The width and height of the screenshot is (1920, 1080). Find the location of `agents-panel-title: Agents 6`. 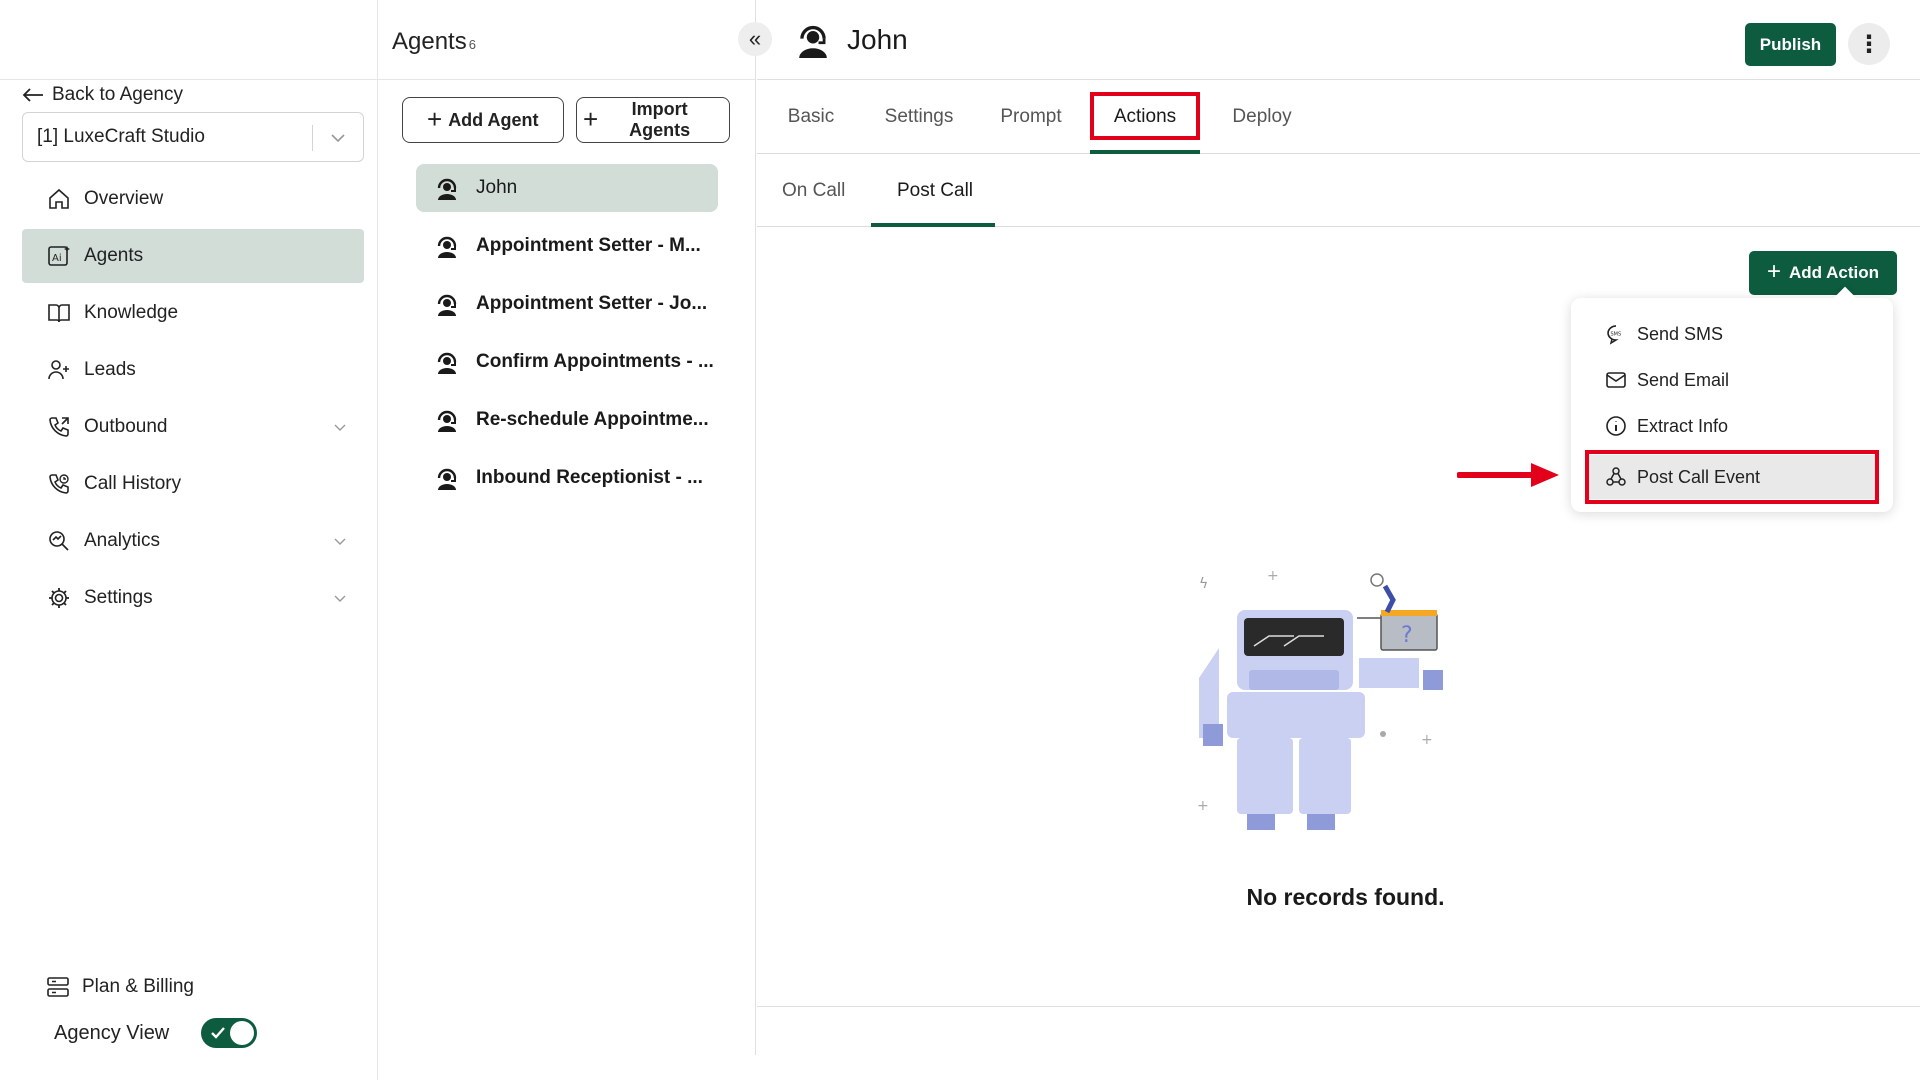

agents-panel-title: Agents 6 is located at coordinates (434, 42).